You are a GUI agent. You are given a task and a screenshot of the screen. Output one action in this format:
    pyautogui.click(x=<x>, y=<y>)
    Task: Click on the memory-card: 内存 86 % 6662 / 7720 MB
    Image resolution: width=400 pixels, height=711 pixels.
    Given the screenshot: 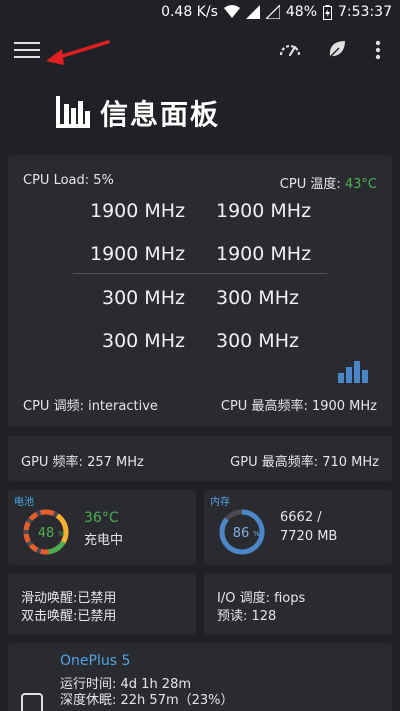 What is the action you would take?
    pyautogui.click(x=298, y=527)
    